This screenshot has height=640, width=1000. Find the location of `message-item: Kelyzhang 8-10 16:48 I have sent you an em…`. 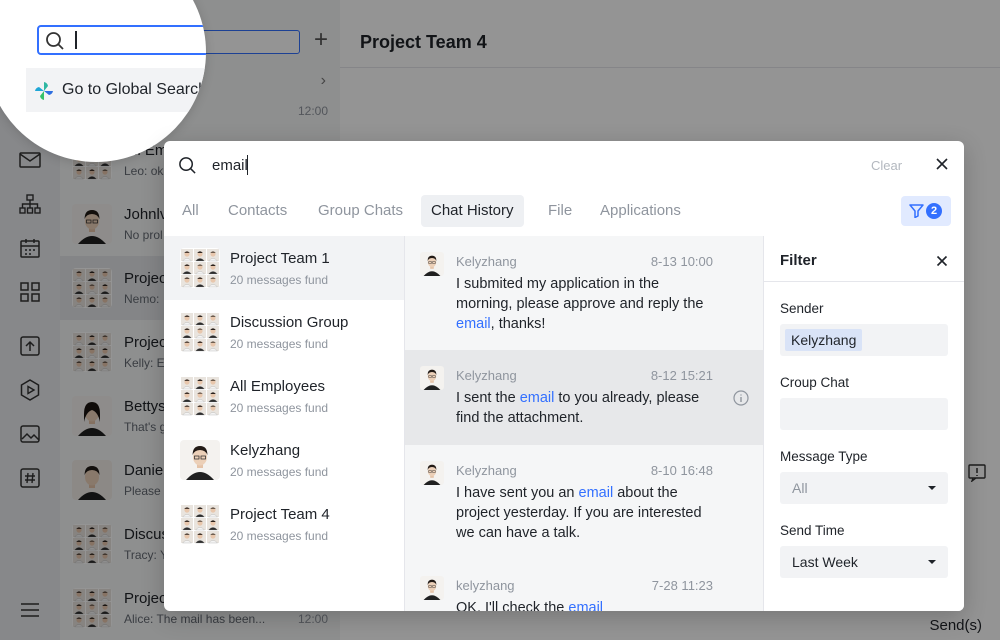

message-item: Kelyzhang 8-10 16:48 I have sent you an em… is located at coordinates (584, 502).